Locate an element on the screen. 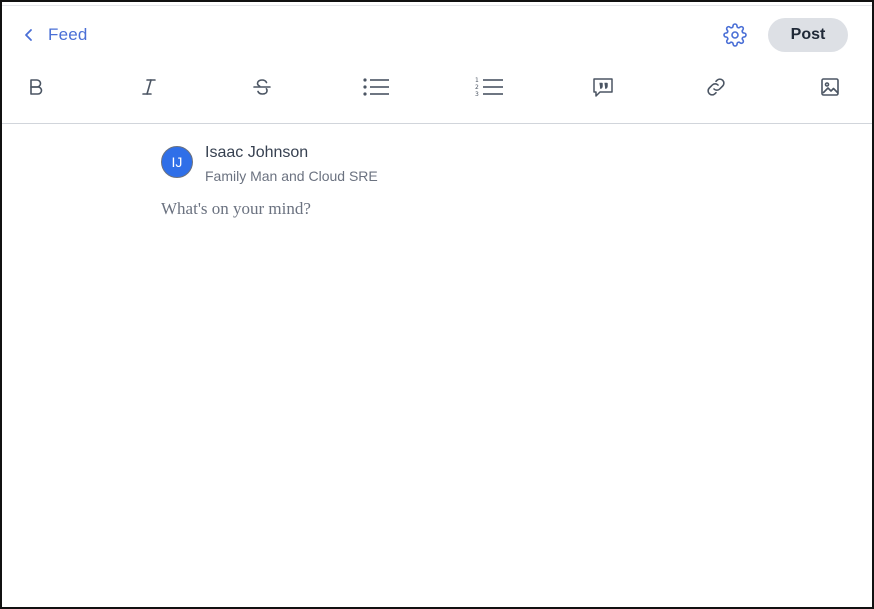  bold-button is located at coordinates (36, 87).